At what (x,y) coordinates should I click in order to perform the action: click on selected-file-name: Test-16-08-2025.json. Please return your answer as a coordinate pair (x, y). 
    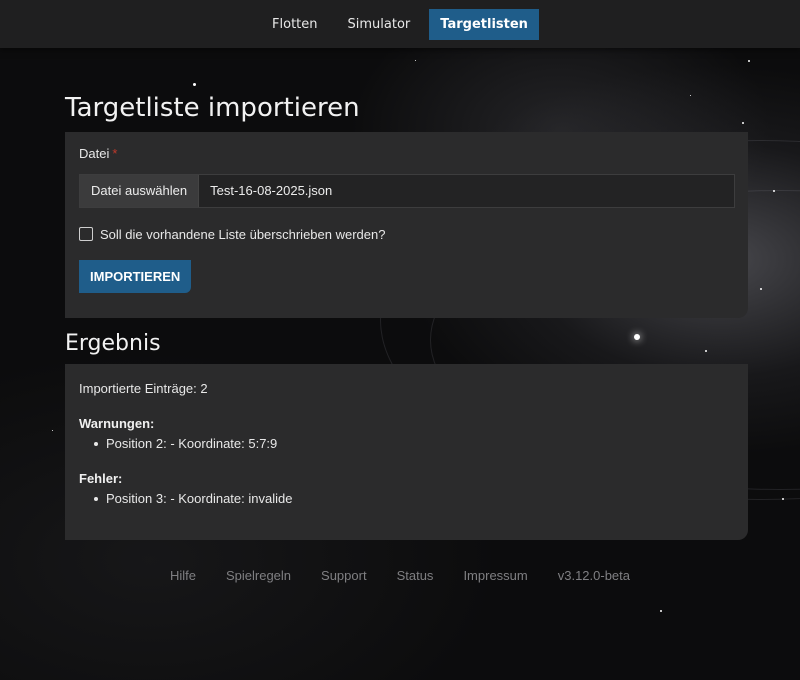
    Looking at the image, I should click on (271, 190).